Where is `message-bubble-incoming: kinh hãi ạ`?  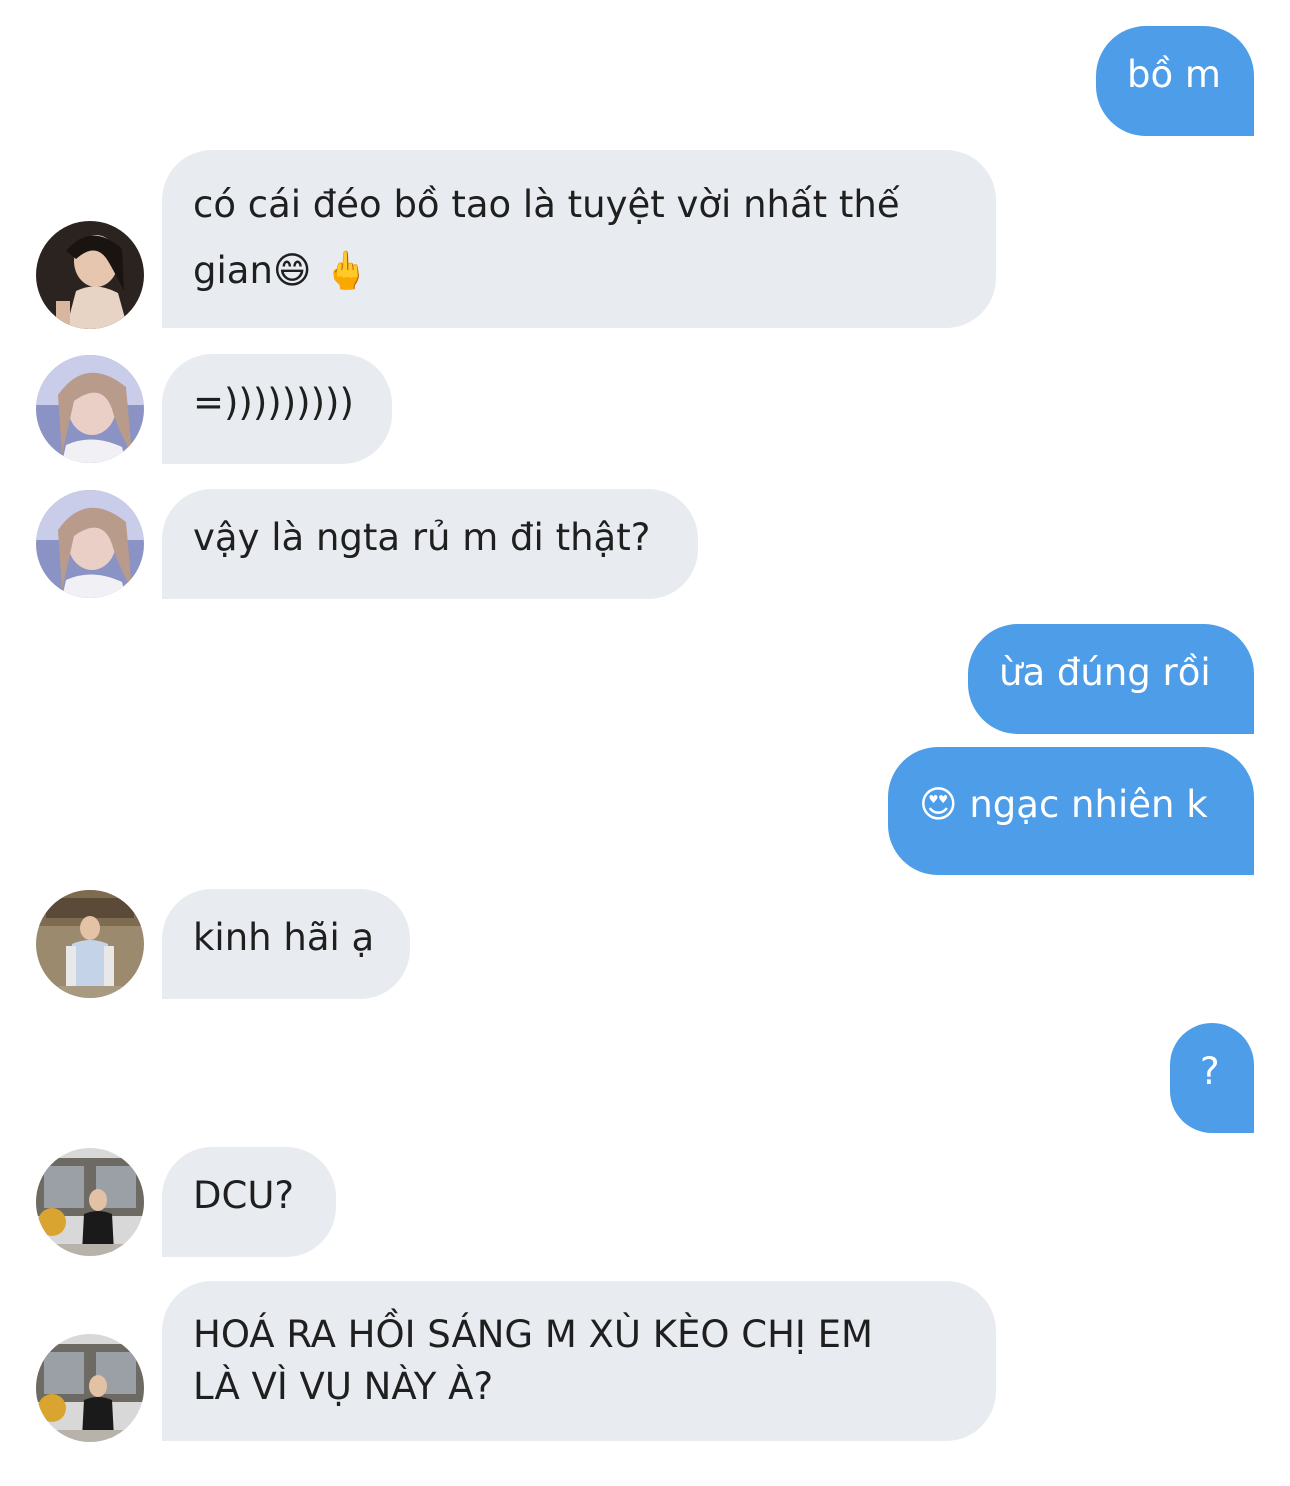
message-bubble-incoming: kinh hãi ạ is located at coordinates (286, 944).